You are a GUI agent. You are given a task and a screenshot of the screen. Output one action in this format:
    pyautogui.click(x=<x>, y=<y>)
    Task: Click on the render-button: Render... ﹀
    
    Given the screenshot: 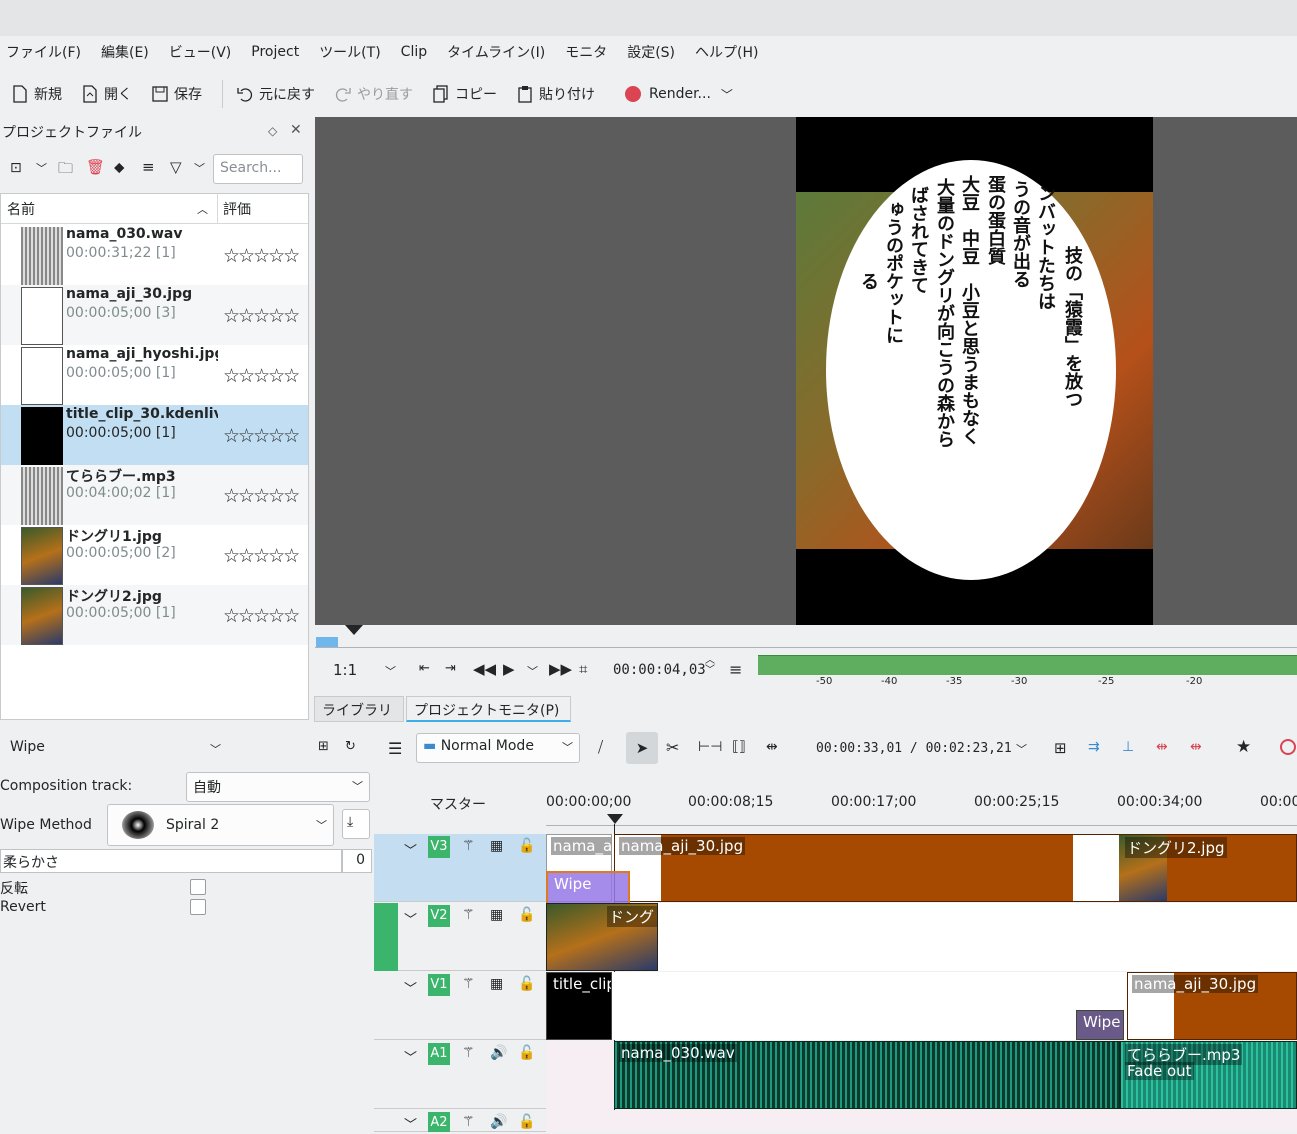 What is the action you would take?
    pyautogui.click(x=679, y=94)
    